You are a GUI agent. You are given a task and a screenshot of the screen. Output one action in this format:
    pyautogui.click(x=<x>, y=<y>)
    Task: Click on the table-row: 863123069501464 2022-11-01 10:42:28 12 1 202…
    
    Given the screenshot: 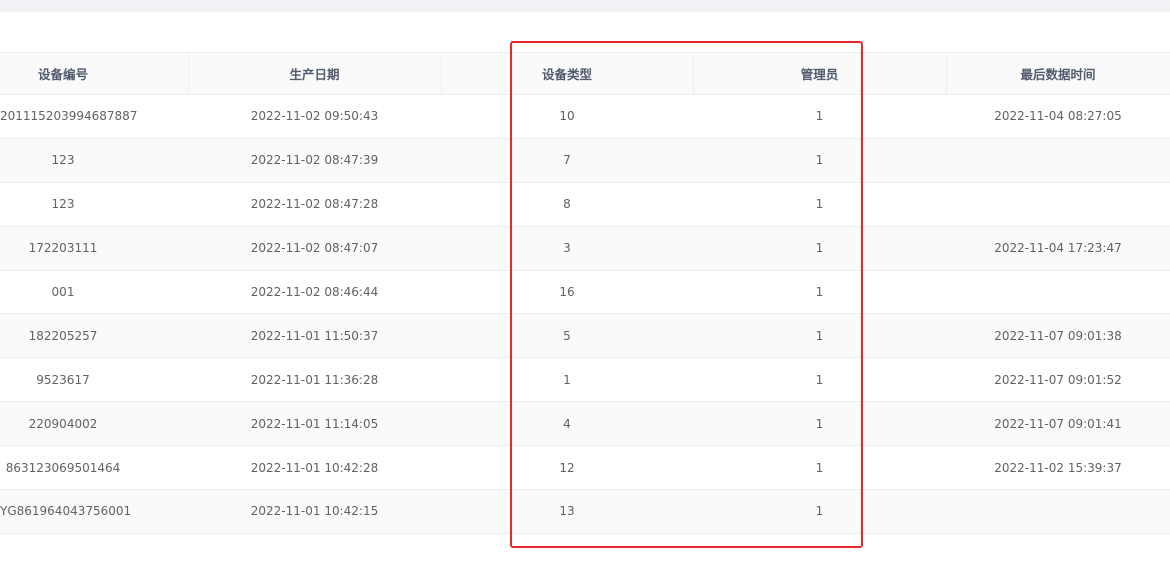 What is the action you would take?
    pyautogui.click(x=585, y=468)
    